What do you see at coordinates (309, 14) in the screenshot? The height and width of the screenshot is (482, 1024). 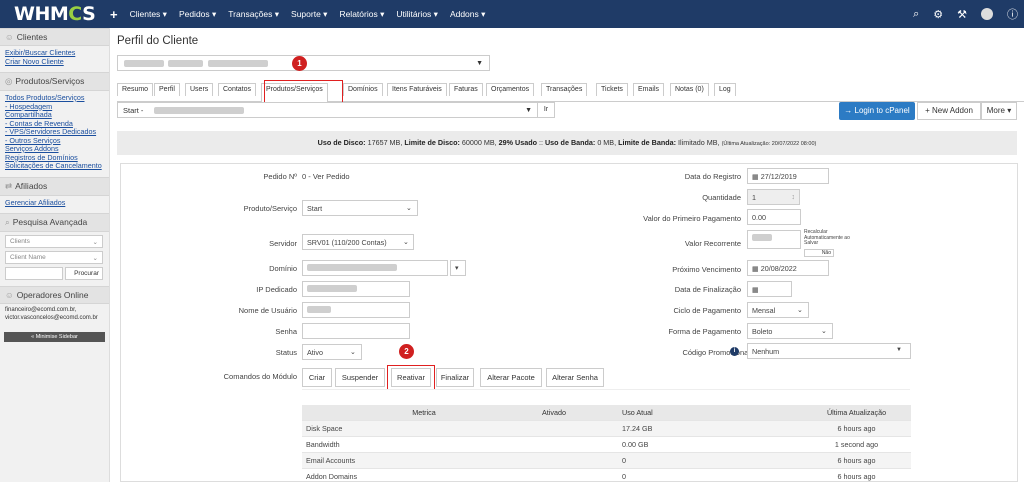 I see `nav-suporte: Suporte ▾` at bounding box center [309, 14].